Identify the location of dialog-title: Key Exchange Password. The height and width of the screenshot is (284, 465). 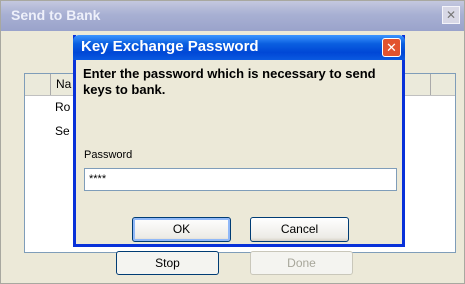
(170, 46).